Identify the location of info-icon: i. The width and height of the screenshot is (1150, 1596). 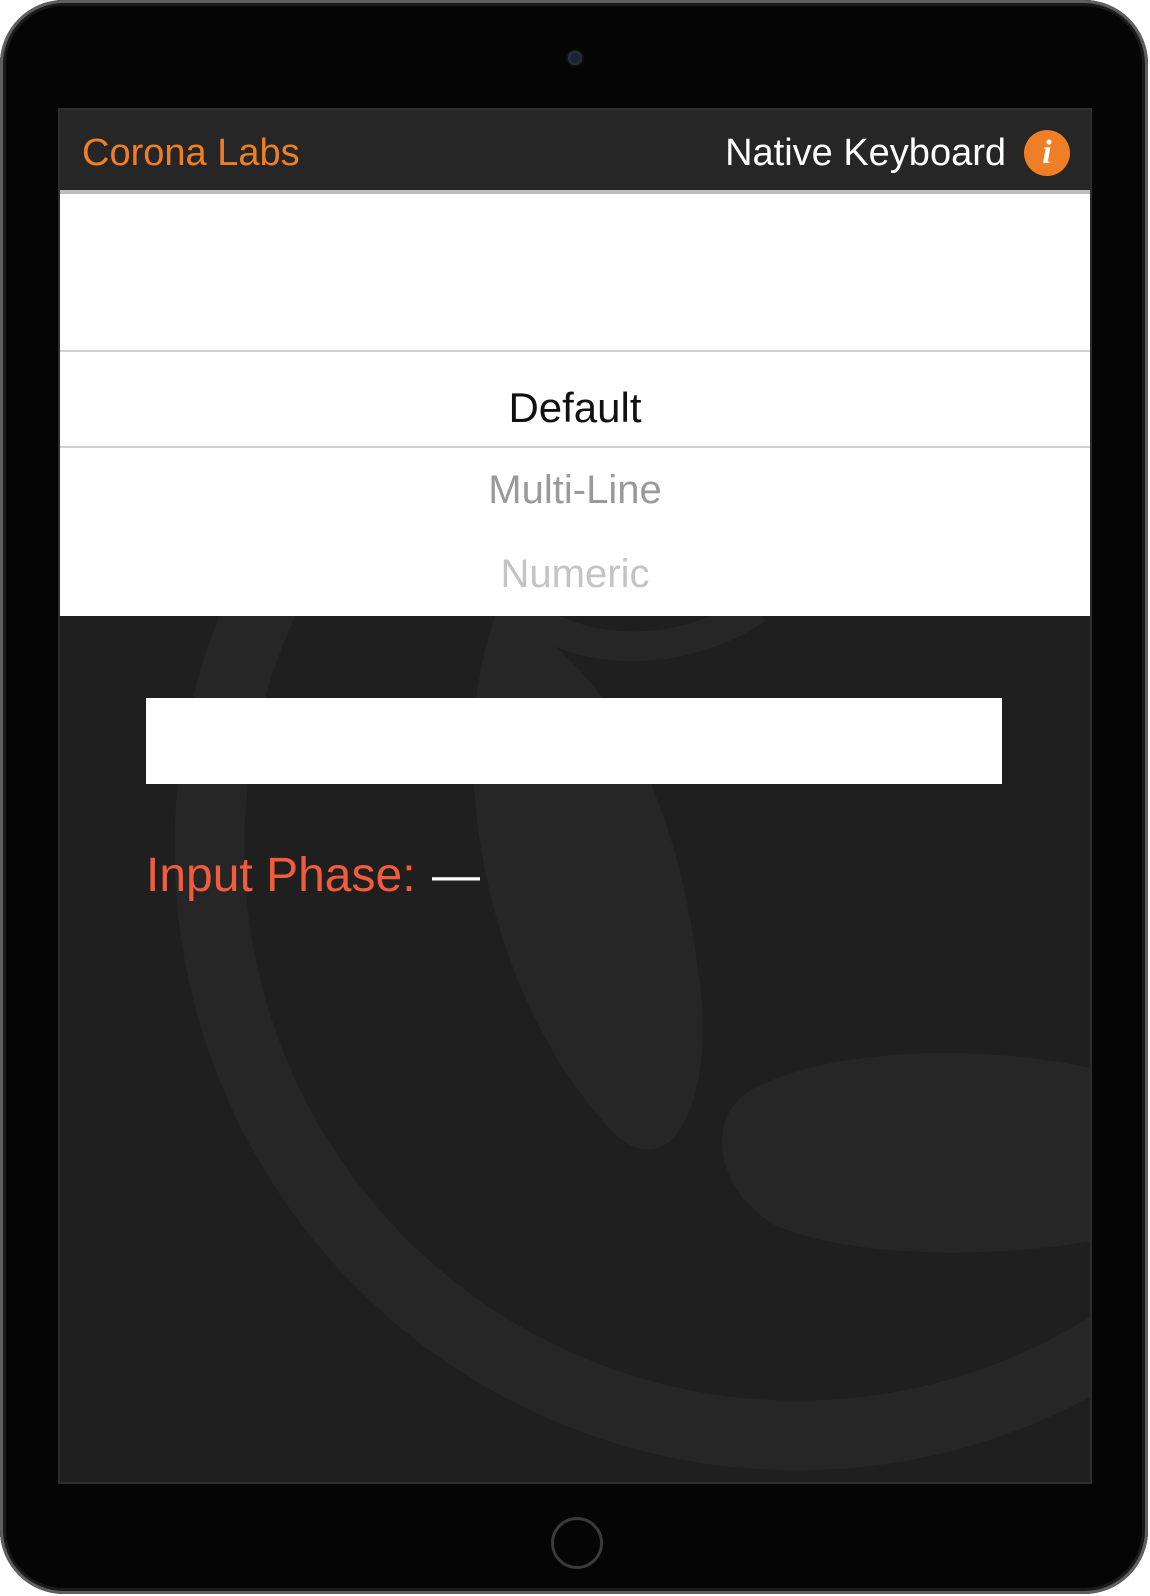
(1047, 153).